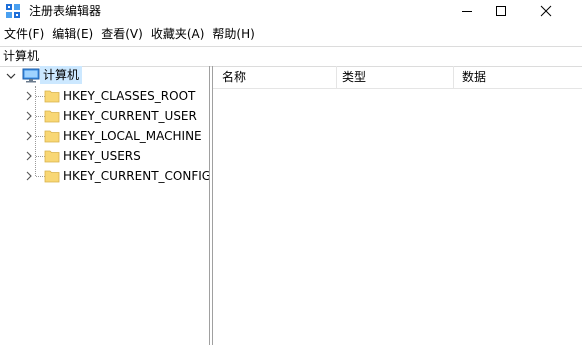 This screenshot has width=582, height=345. Describe the element at coordinates (291, 11) in the screenshot. I see `title-bar: 注册表编辑器` at that location.